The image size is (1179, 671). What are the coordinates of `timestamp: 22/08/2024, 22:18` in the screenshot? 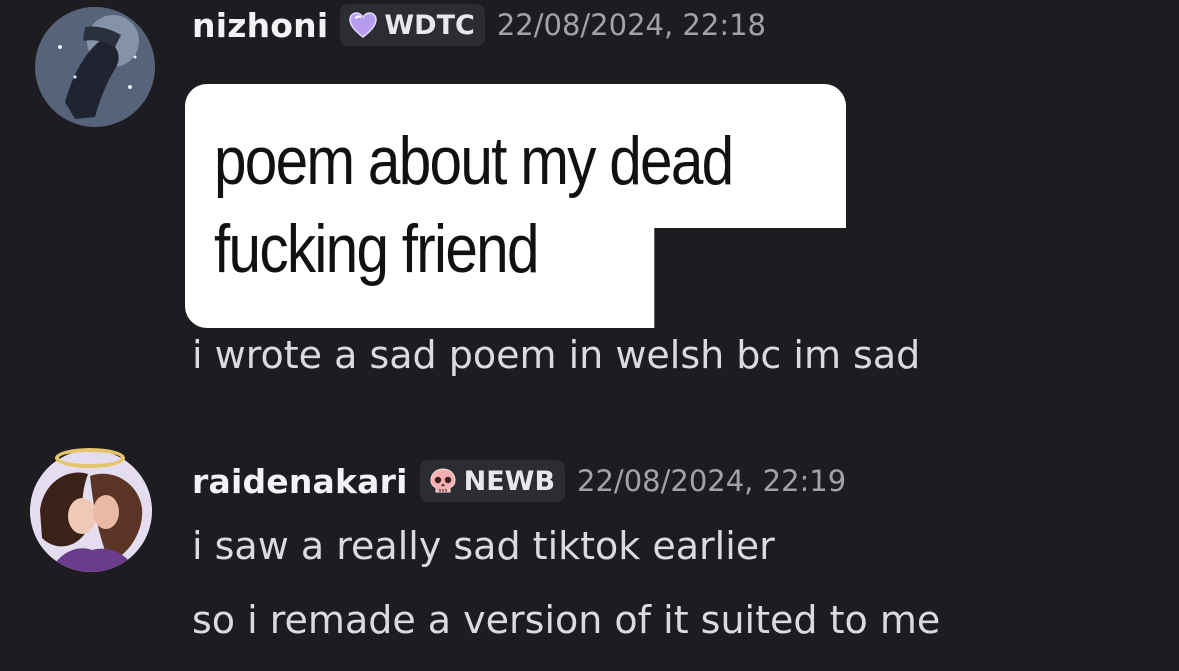 It's located at (631, 25).